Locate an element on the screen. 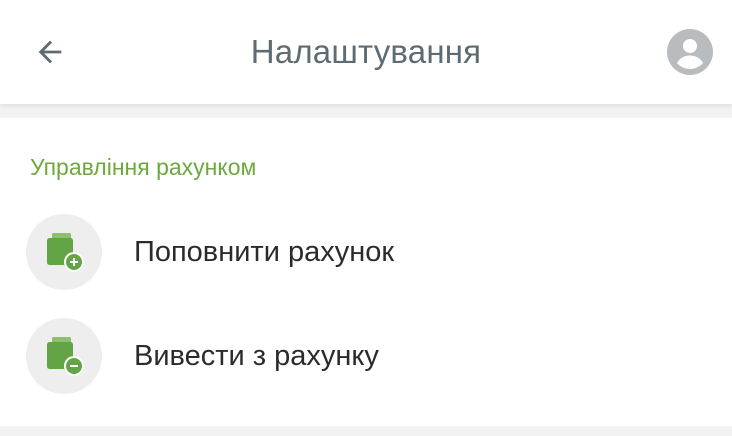 The image size is (732, 436). wallet-minus-icon is located at coordinates (65, 356).